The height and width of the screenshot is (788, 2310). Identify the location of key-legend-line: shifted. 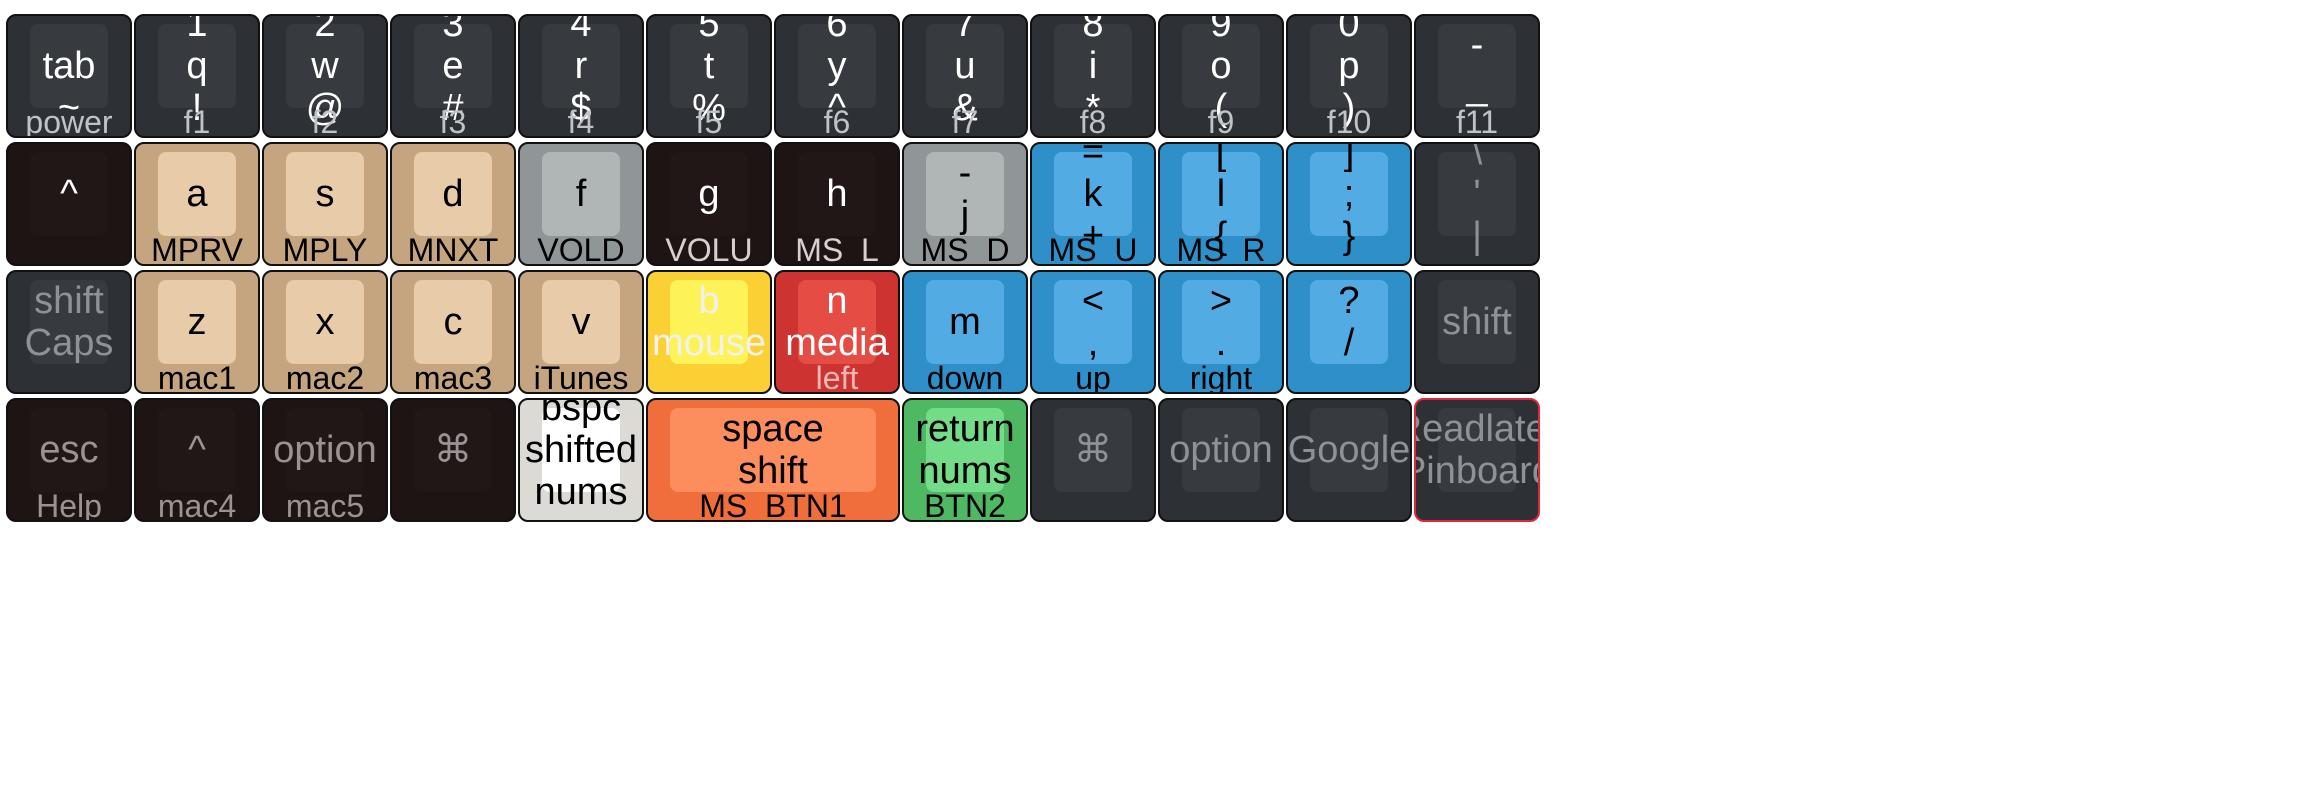
(581, 450).